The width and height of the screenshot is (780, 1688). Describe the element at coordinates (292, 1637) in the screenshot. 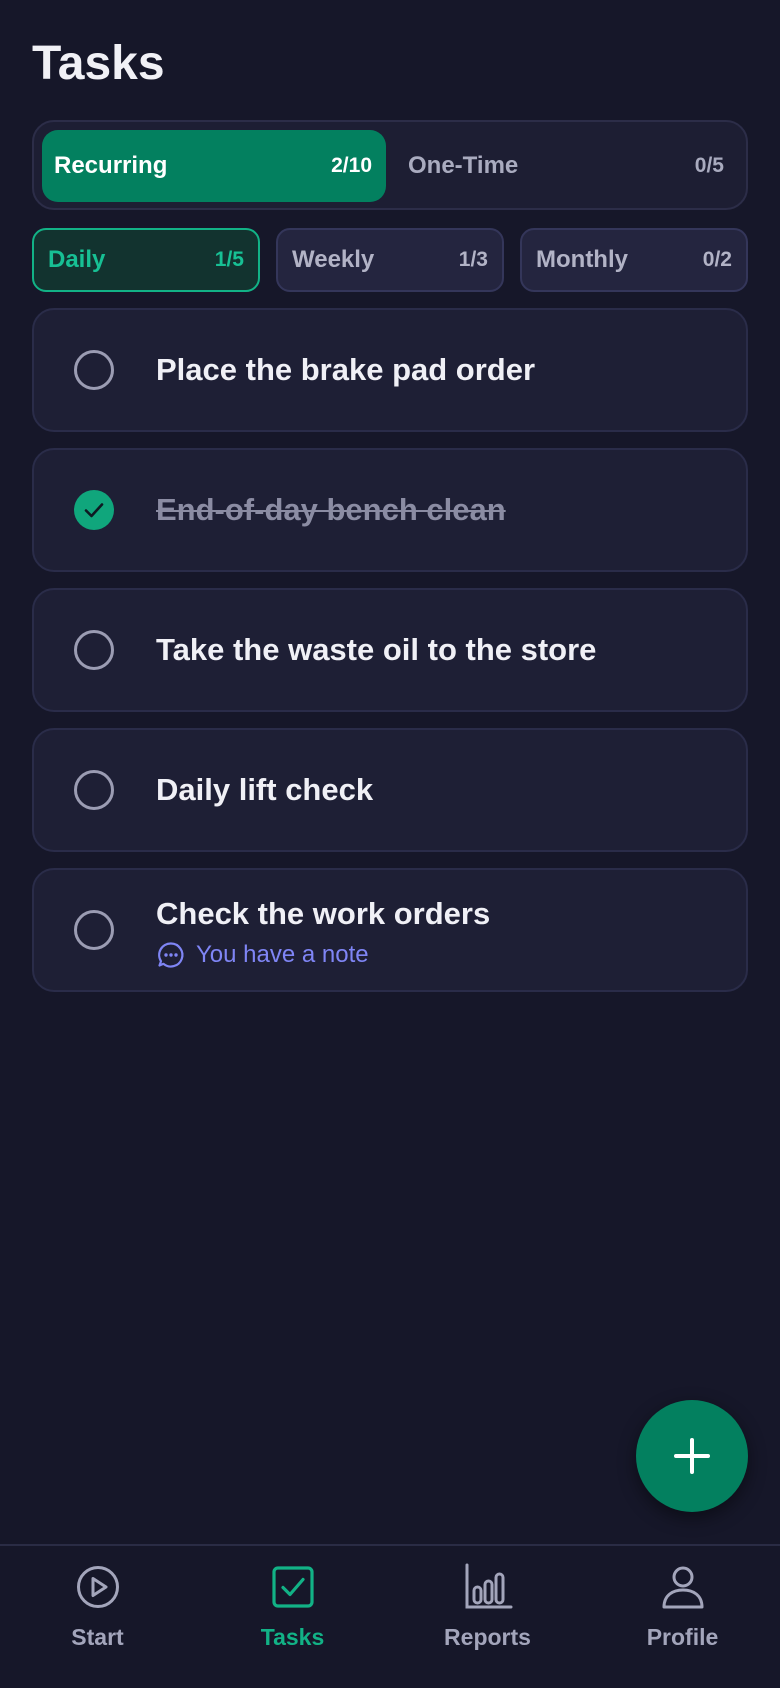

I see `nav-label: Tasks` at that location.